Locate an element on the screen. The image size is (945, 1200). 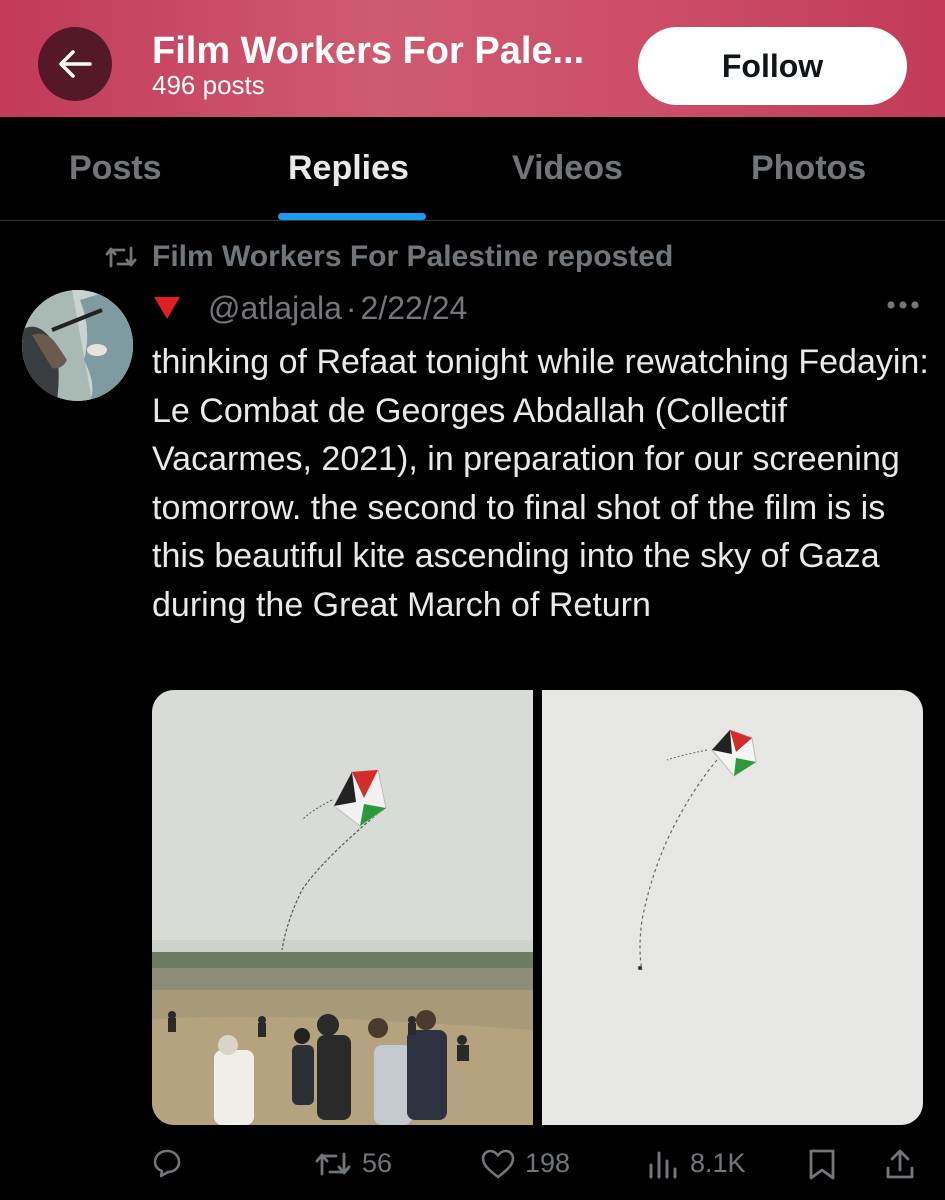
reply-button is located at coordinates (167, 1163).